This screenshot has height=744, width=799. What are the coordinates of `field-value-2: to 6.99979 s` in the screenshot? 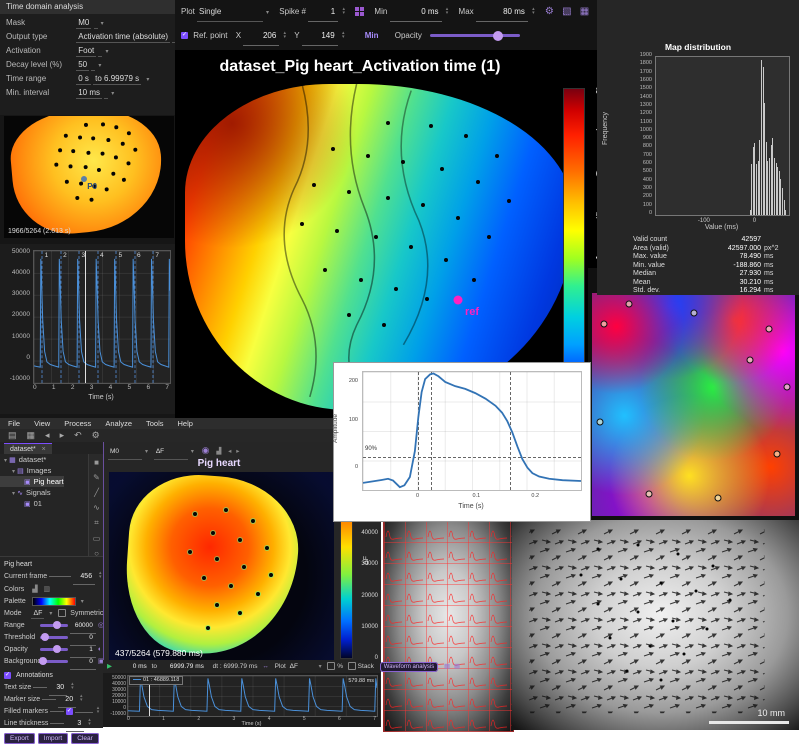 It's located at (117, 79).